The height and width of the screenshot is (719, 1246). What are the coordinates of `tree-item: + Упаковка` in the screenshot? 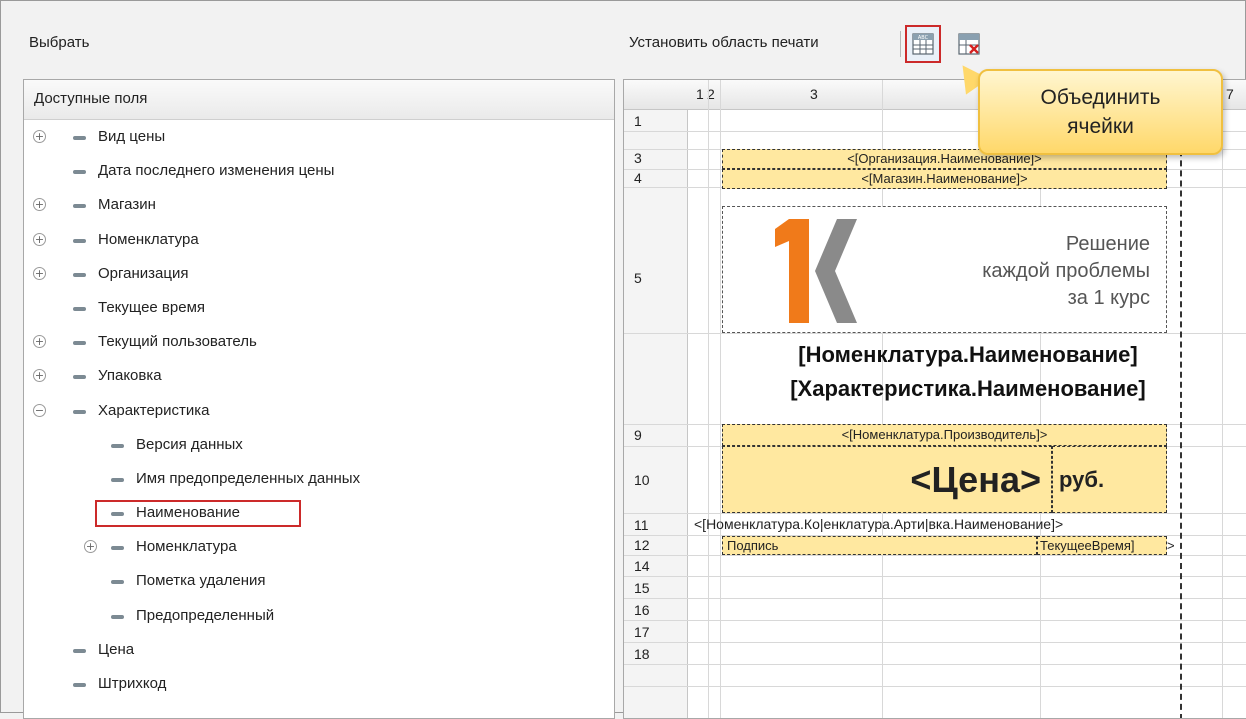 It's located at (319, 376).